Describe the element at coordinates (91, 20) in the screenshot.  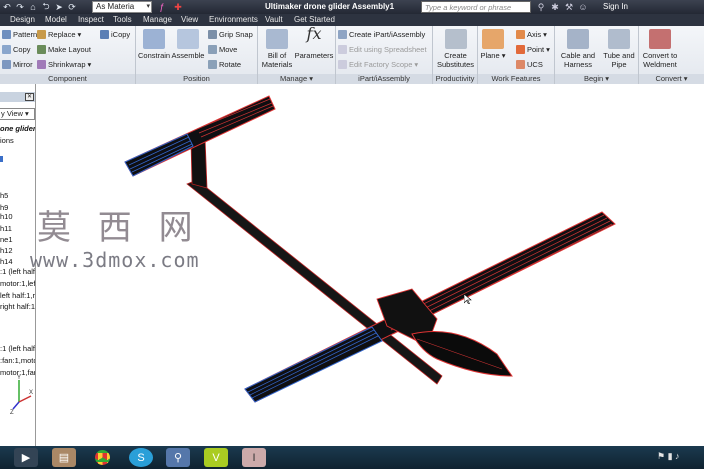
I see `tab-inspect: Inspect` at that location.